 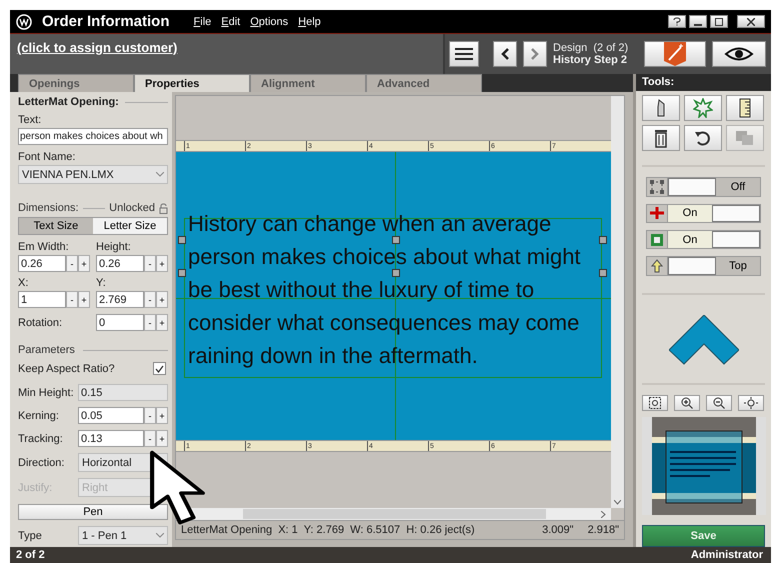 I want to click on number-field: 1, so click(x=42, y=299).